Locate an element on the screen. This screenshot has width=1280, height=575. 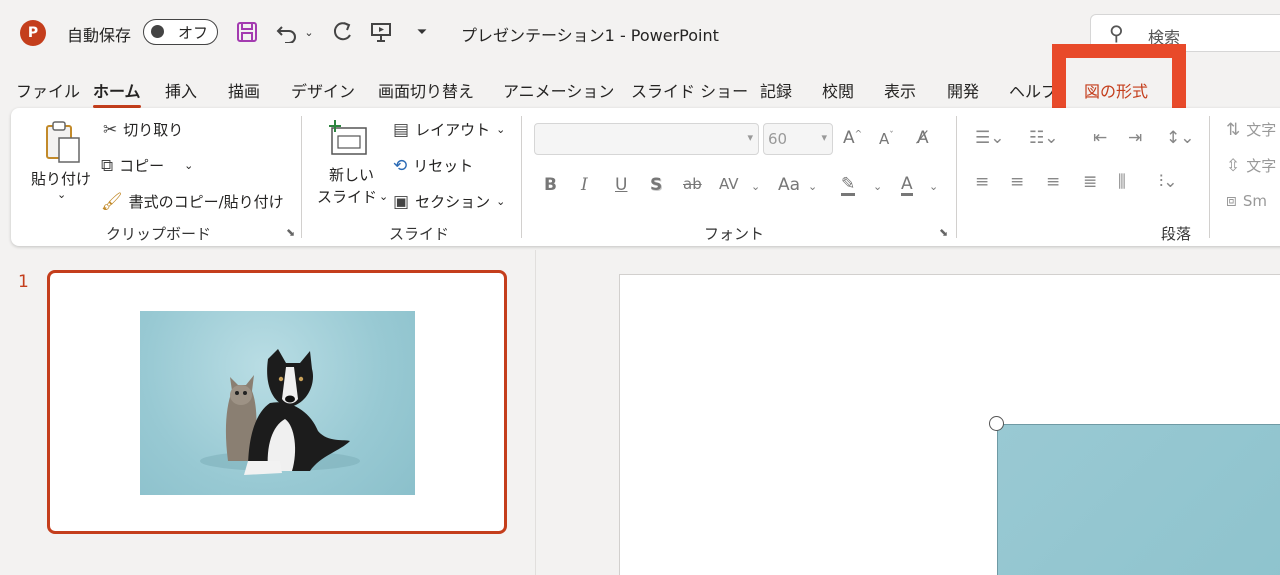
change-case-button: Aa is located at coordinates (789, 185).